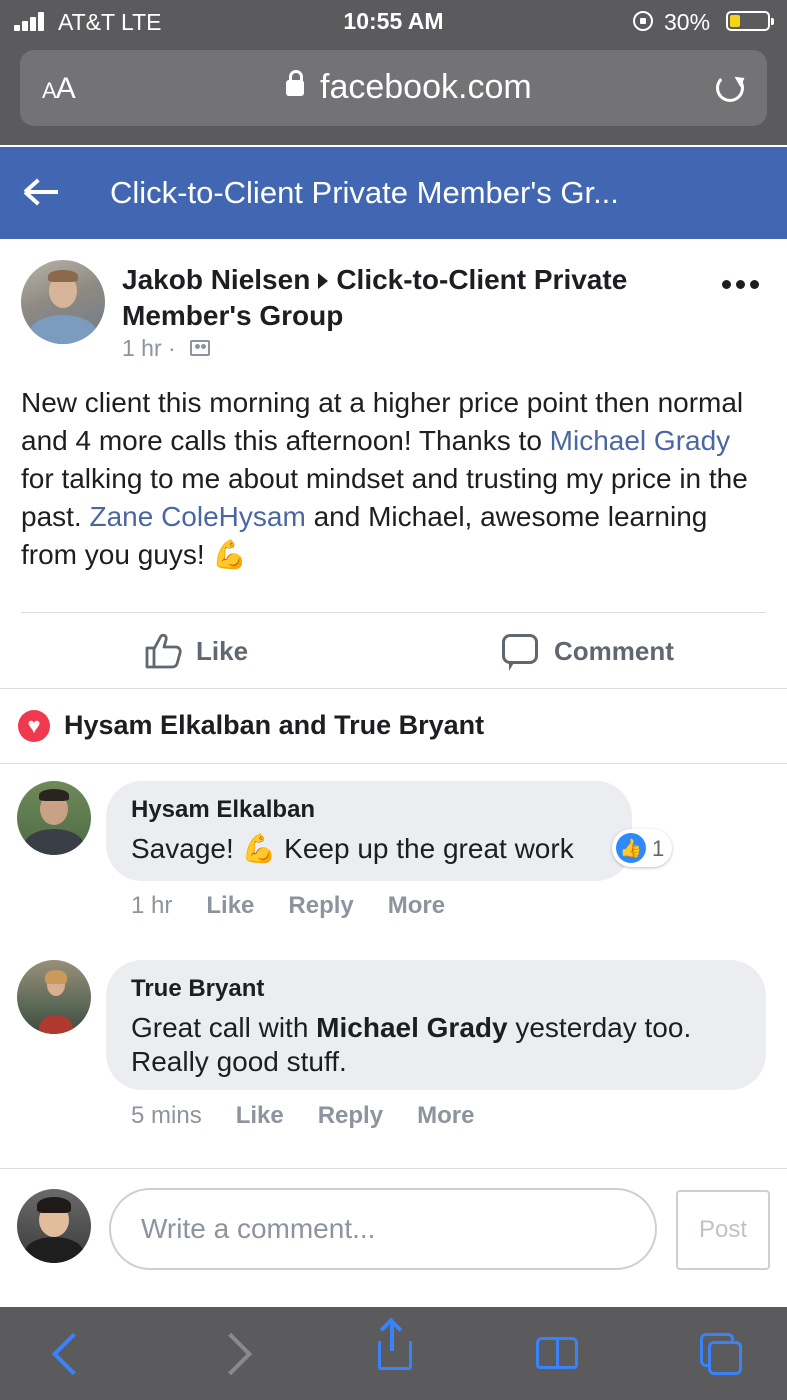 Image resolution: width=787 pixels, height=1400 pixels. I want to click on battery-percent: 30%, so click(687, 22).